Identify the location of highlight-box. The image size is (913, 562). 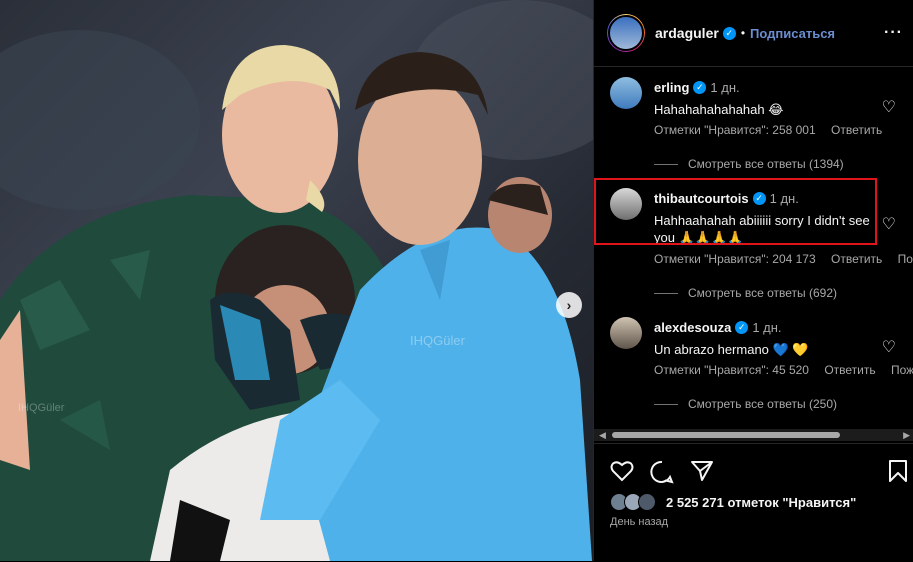
(735, 211).